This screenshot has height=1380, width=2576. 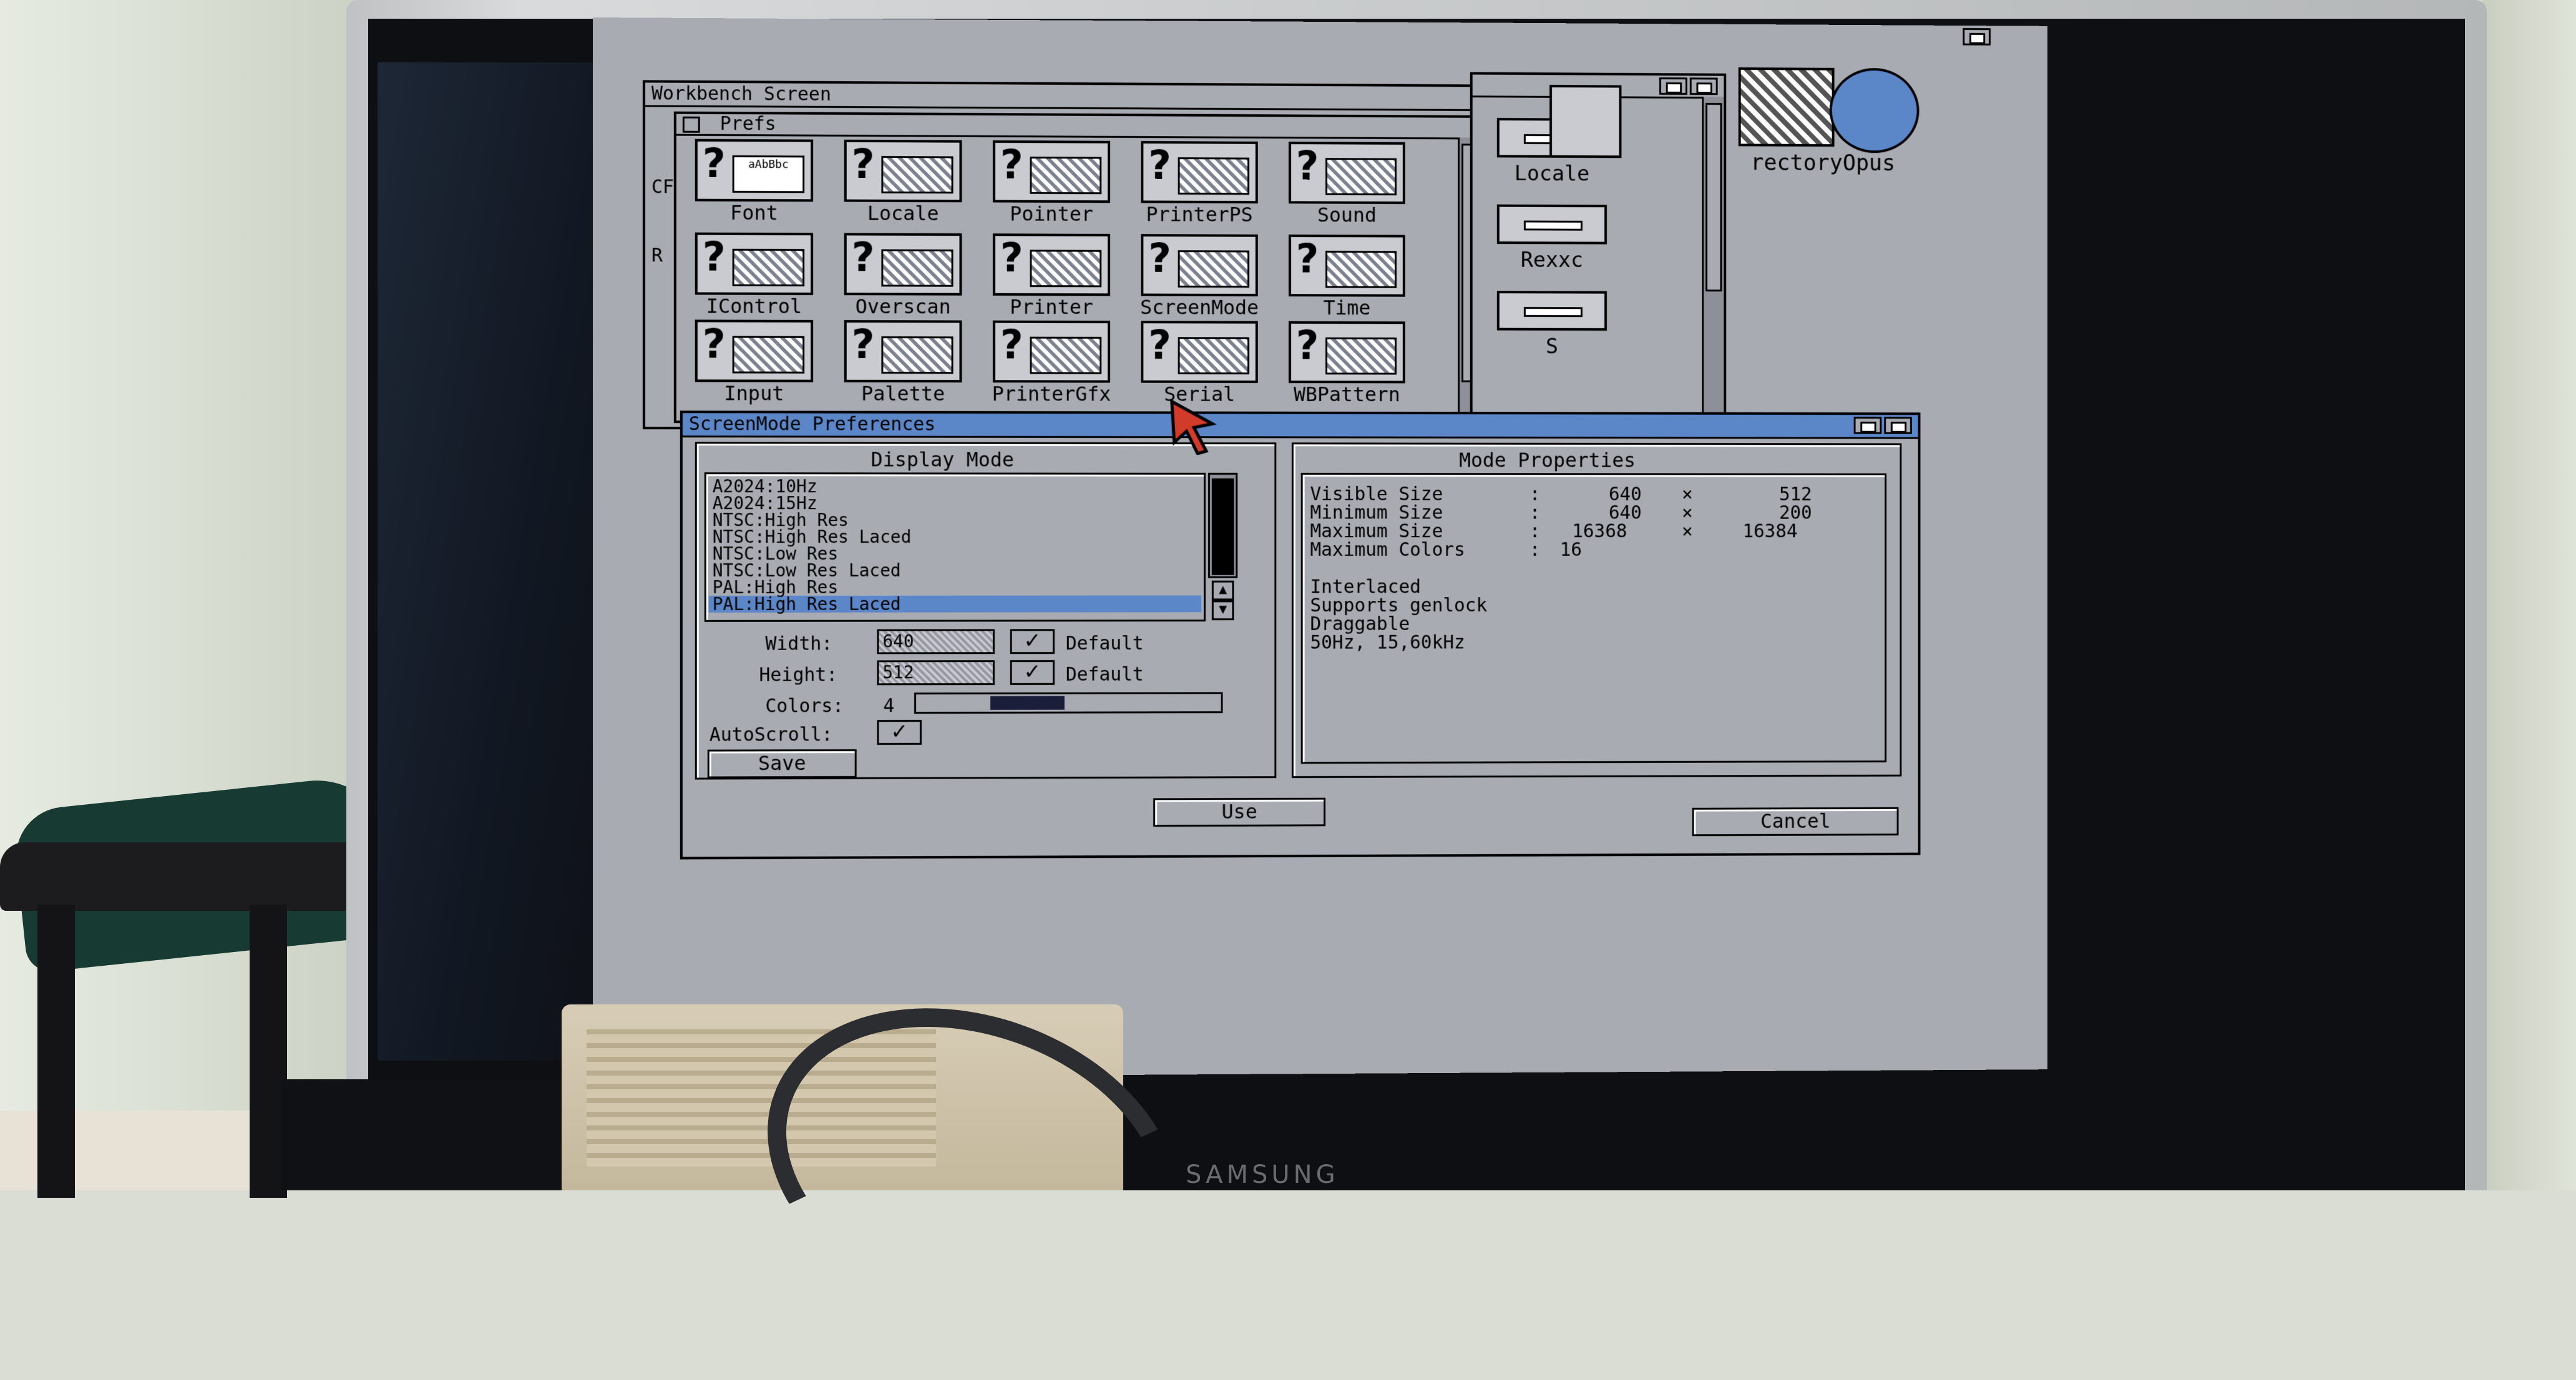 I want to click on mode-list-vscroll, so click(x=1223, y=525).